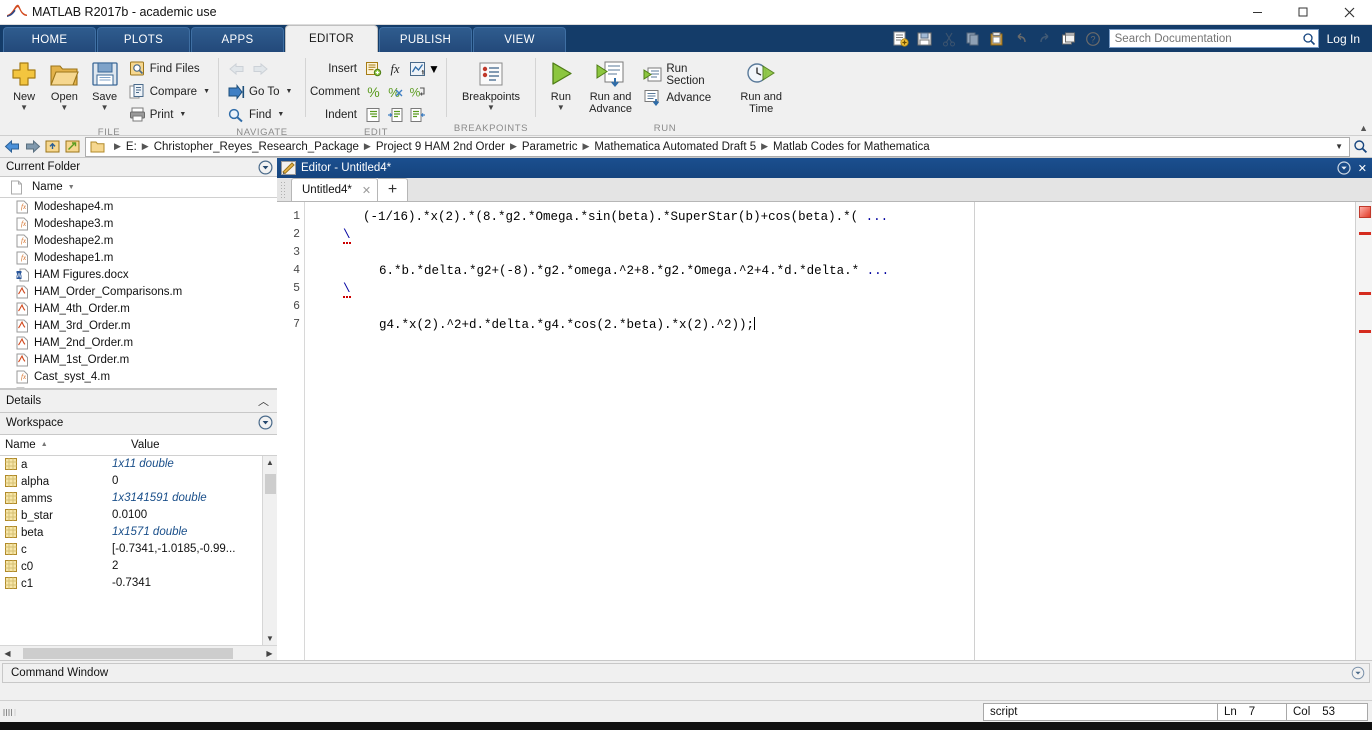 The height and width of the screenshot is (730, 1372). Describe the element at coordinates (24, 83) in the screenshot. I see `new-button: New ▼` at that location.